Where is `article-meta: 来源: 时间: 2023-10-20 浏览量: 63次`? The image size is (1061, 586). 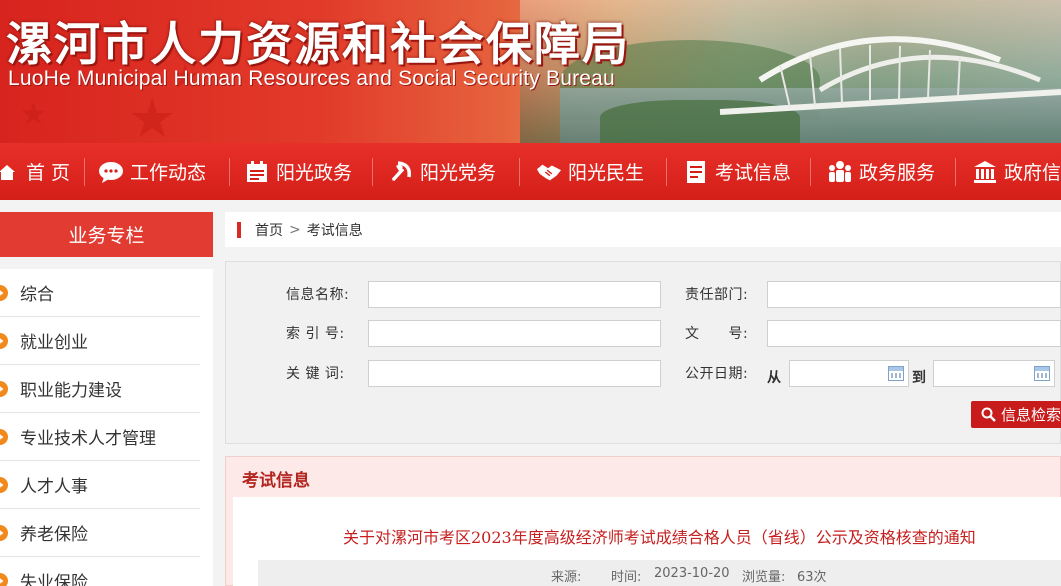
article-meta: 来源: 时间: 2023-10-20 浏览量: 63次 is located at coordinates (659, 573).